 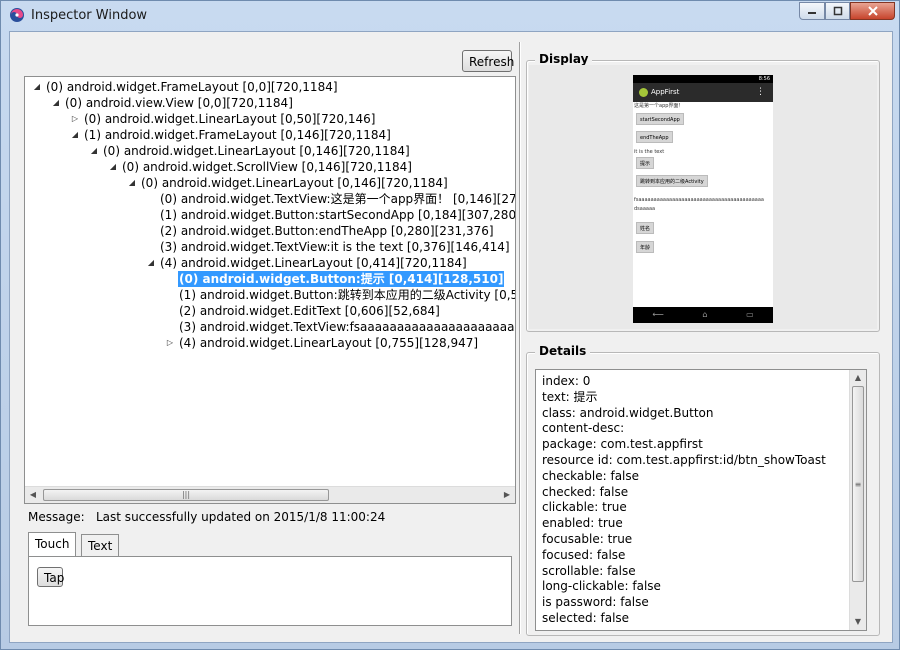 What do you see at coordinates (658, 314) in the screenshot?
I see `back-icon: ⟵` at bounding box center [658, 314].